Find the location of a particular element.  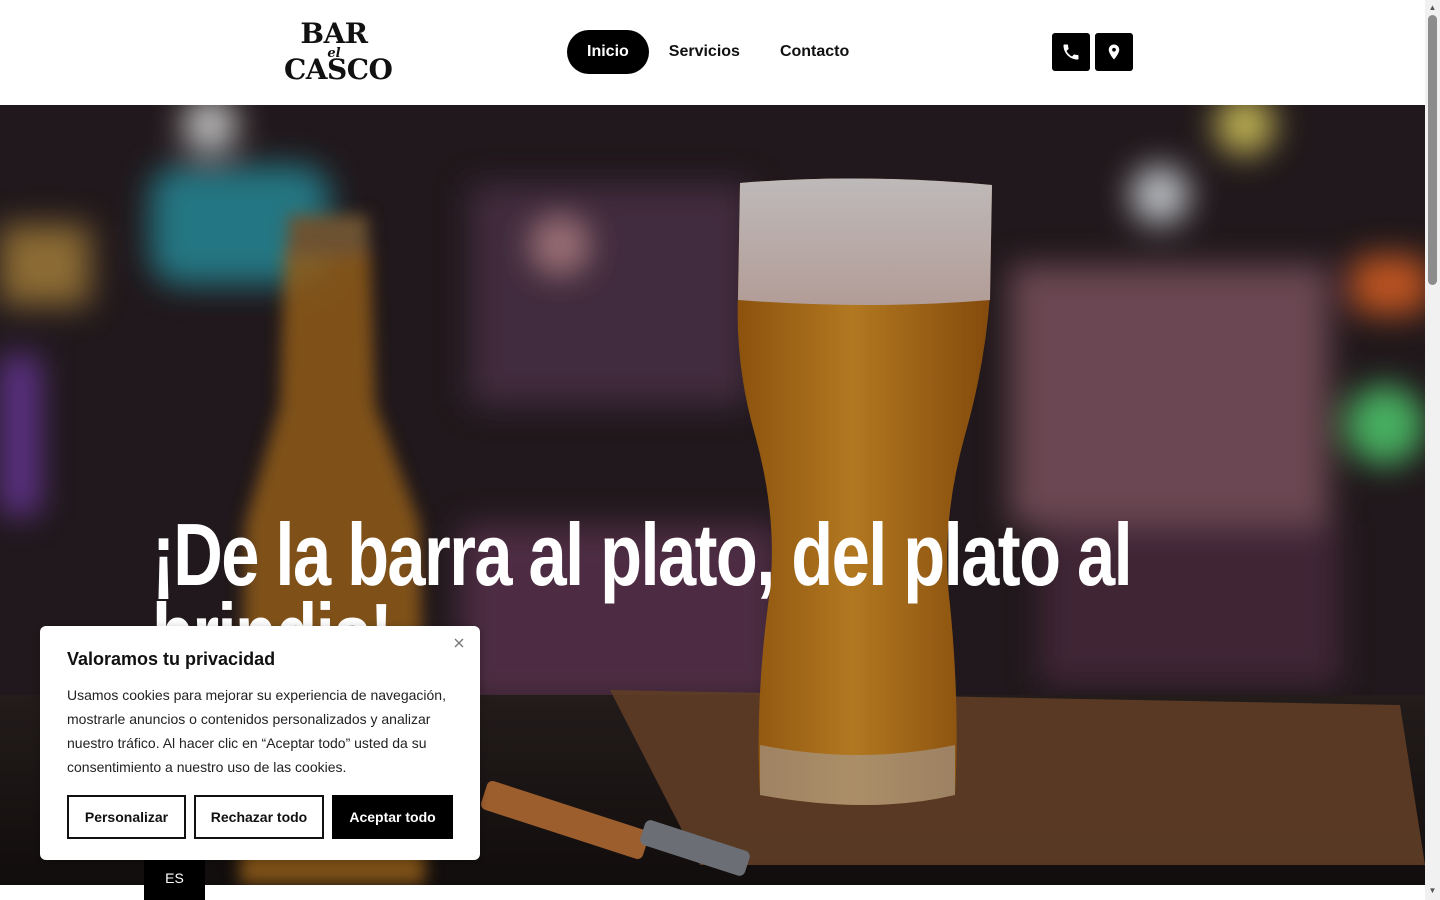

map-pin-icon is located at coordinates (1114, 52).